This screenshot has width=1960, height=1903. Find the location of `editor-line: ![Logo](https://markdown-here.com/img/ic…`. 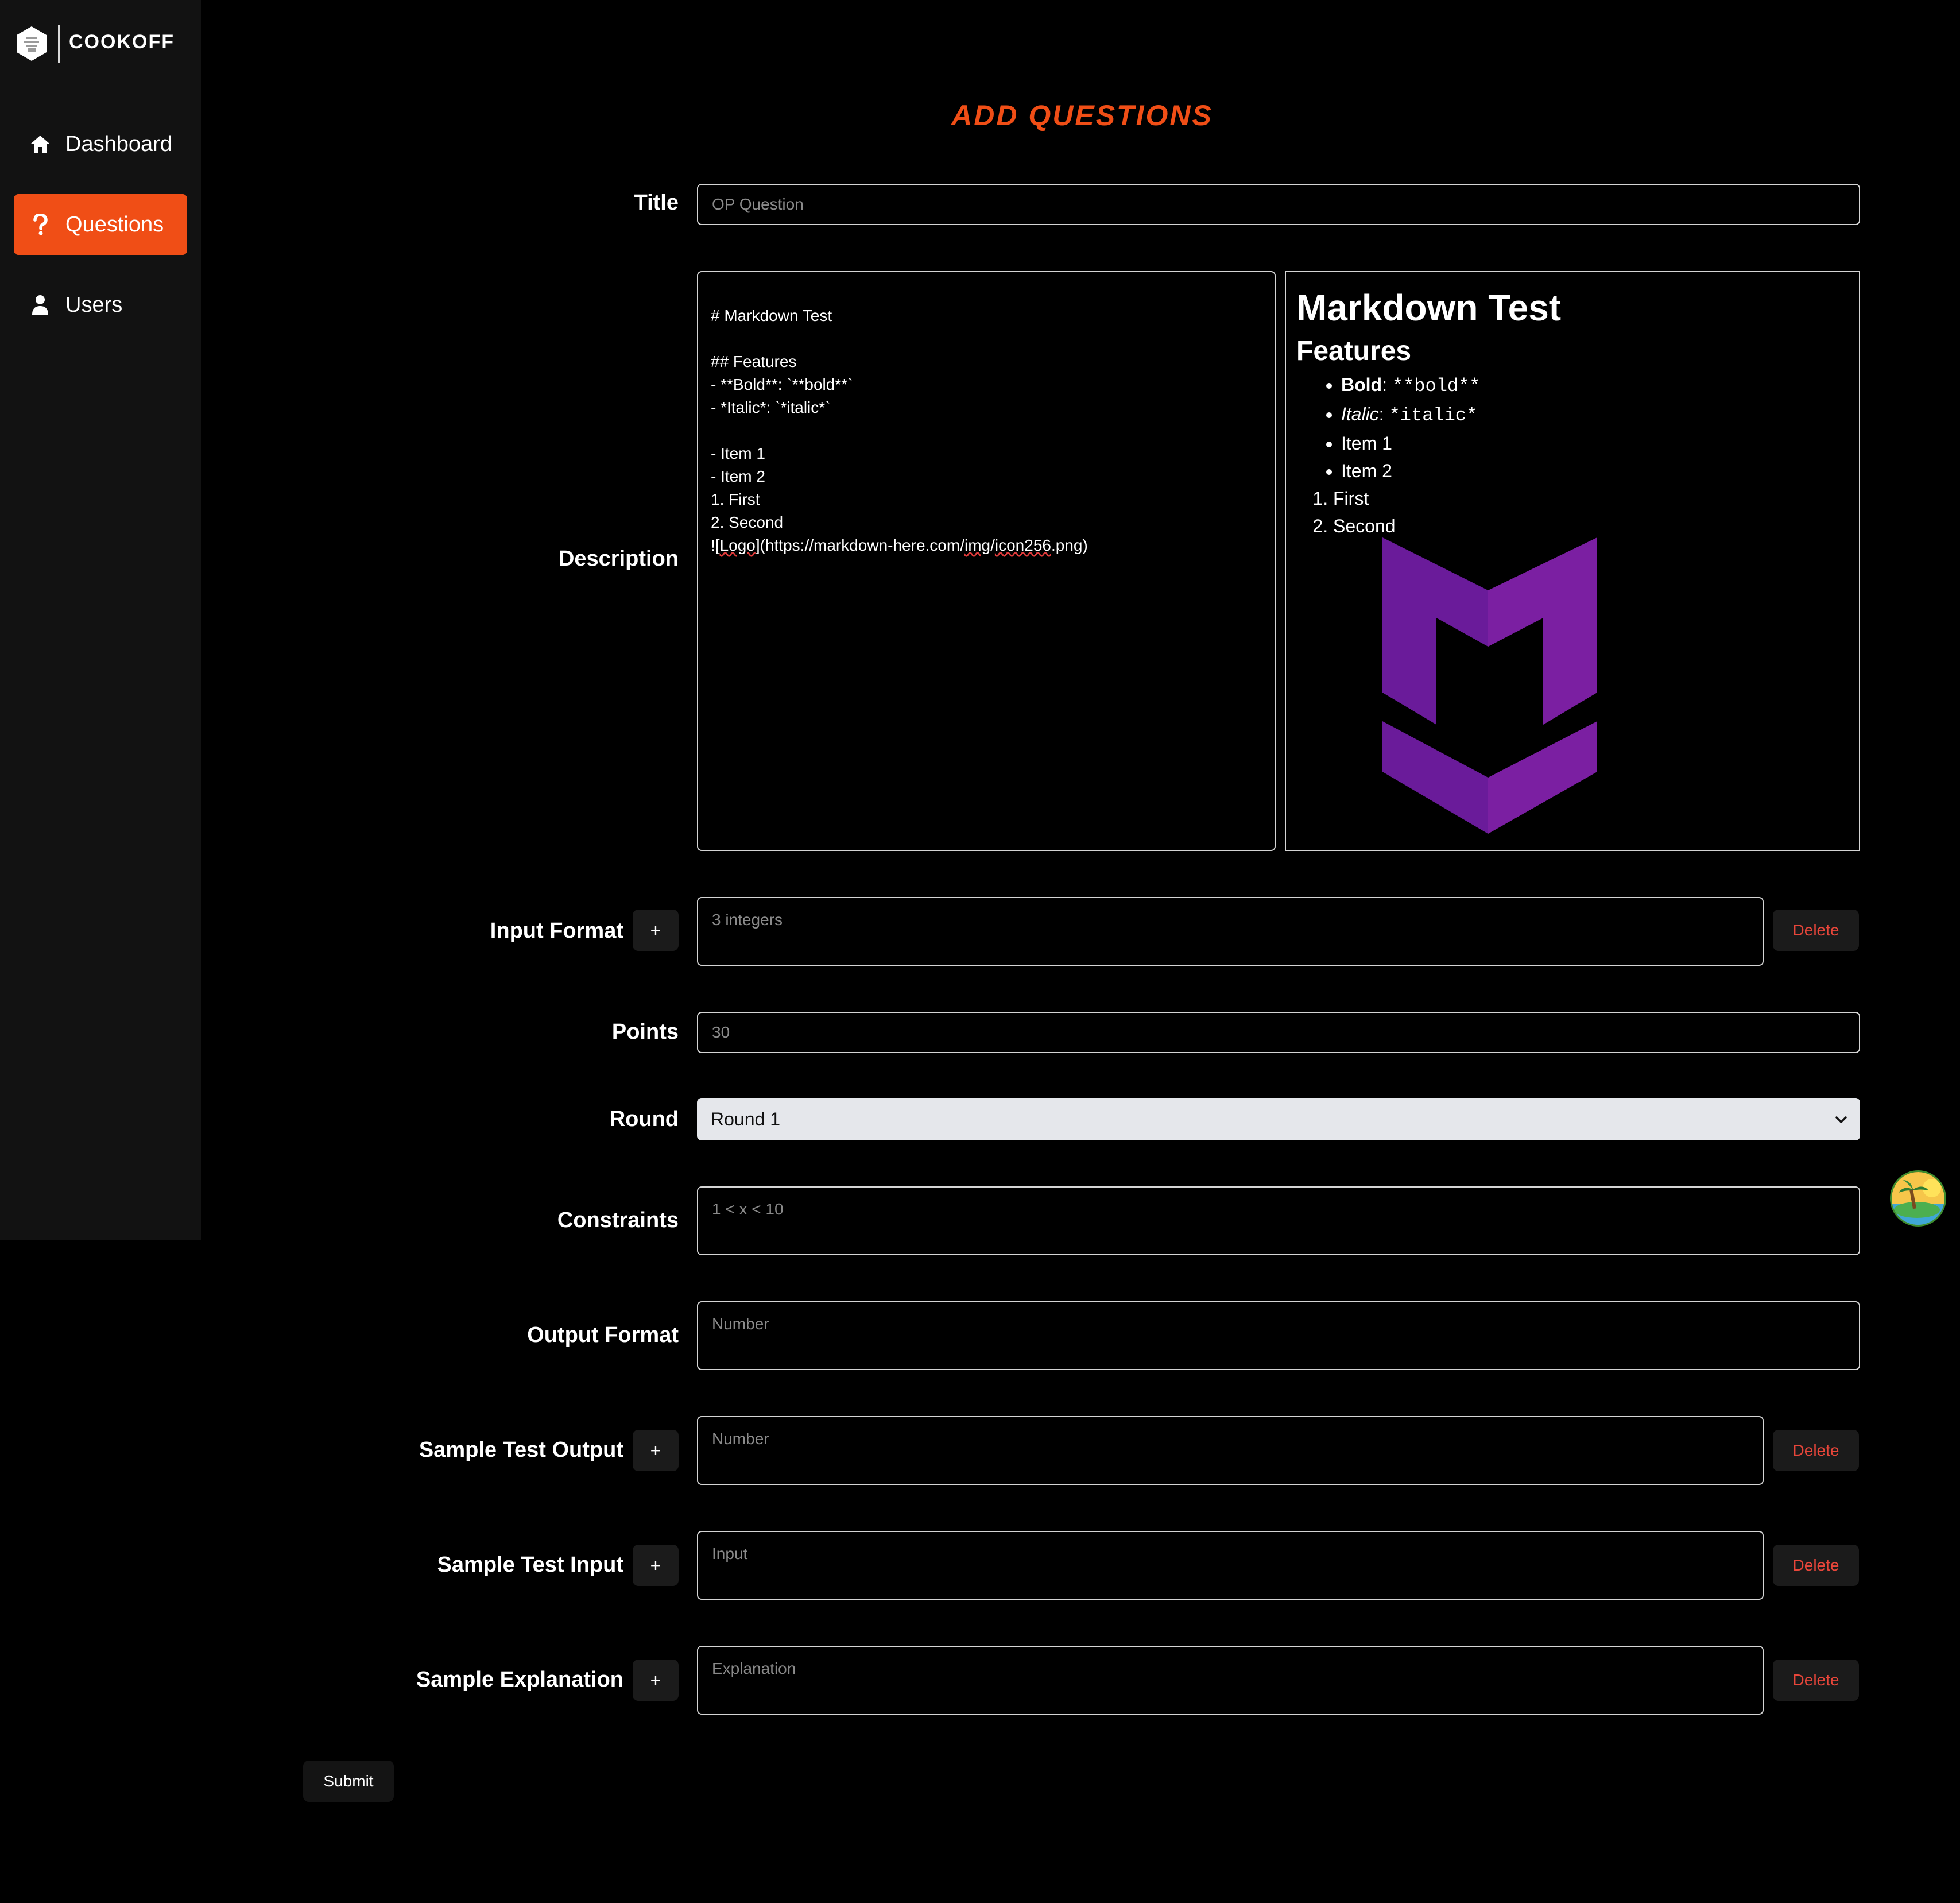

editor-line: ![Logo](https://markdown-here.com/img/ic… is located at coordinates (899, 545).